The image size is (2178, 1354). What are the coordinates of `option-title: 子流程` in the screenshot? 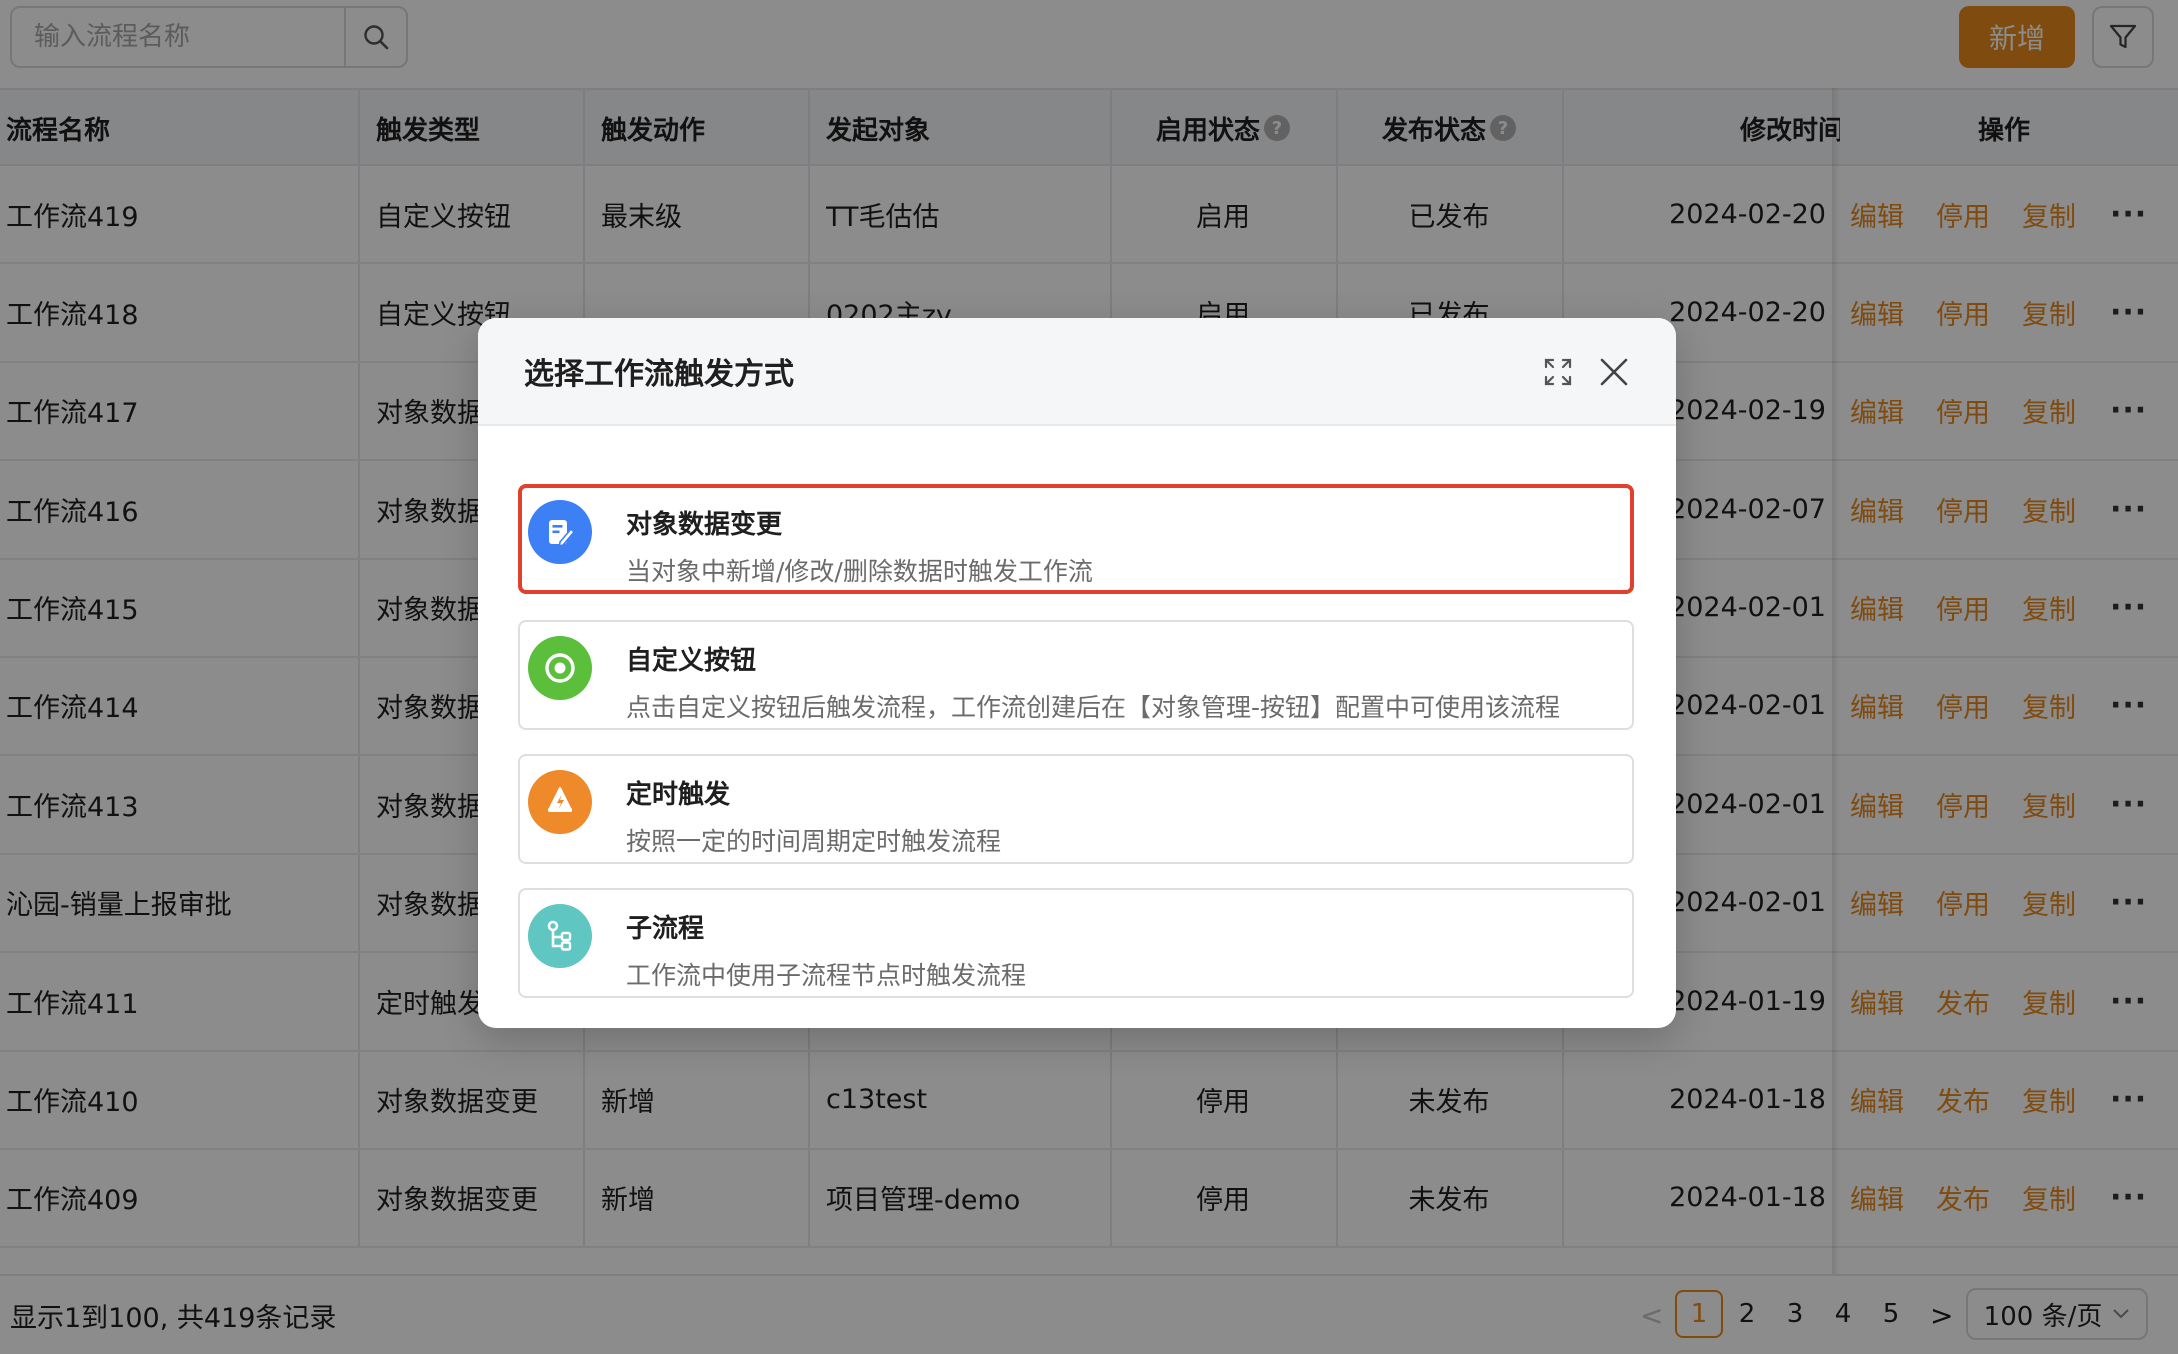 It's located at (665, 929).